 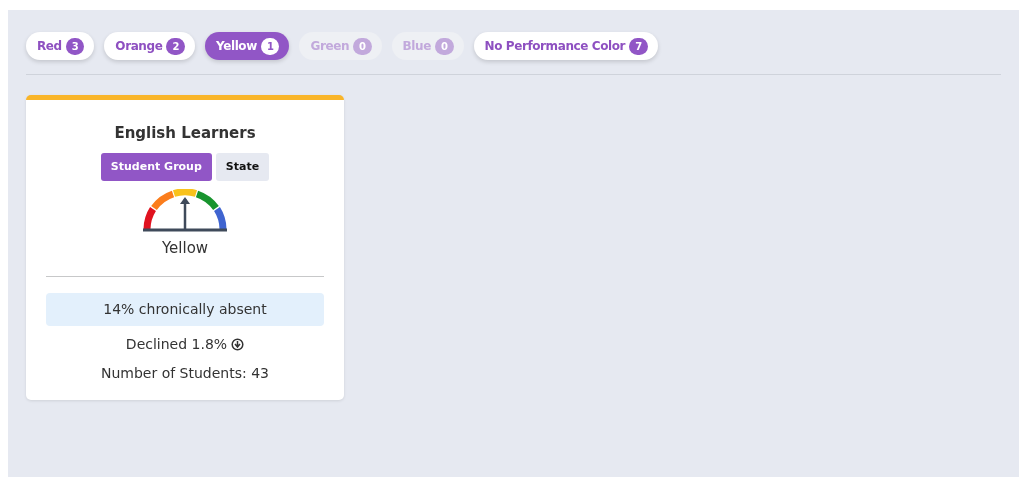 What do you see at coordinates (247, 46) in the screenshot?
I see `filter-chip: Yellow 1` at bounding box center [247, 46].